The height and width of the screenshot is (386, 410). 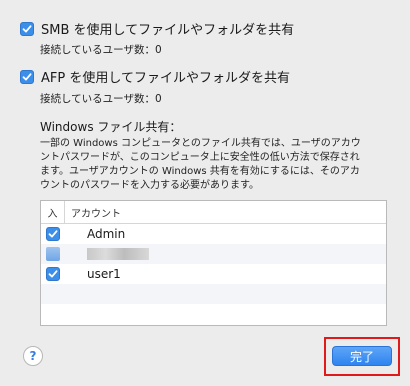 I want to click on afp-checkbox, so click(x=27, y=76).